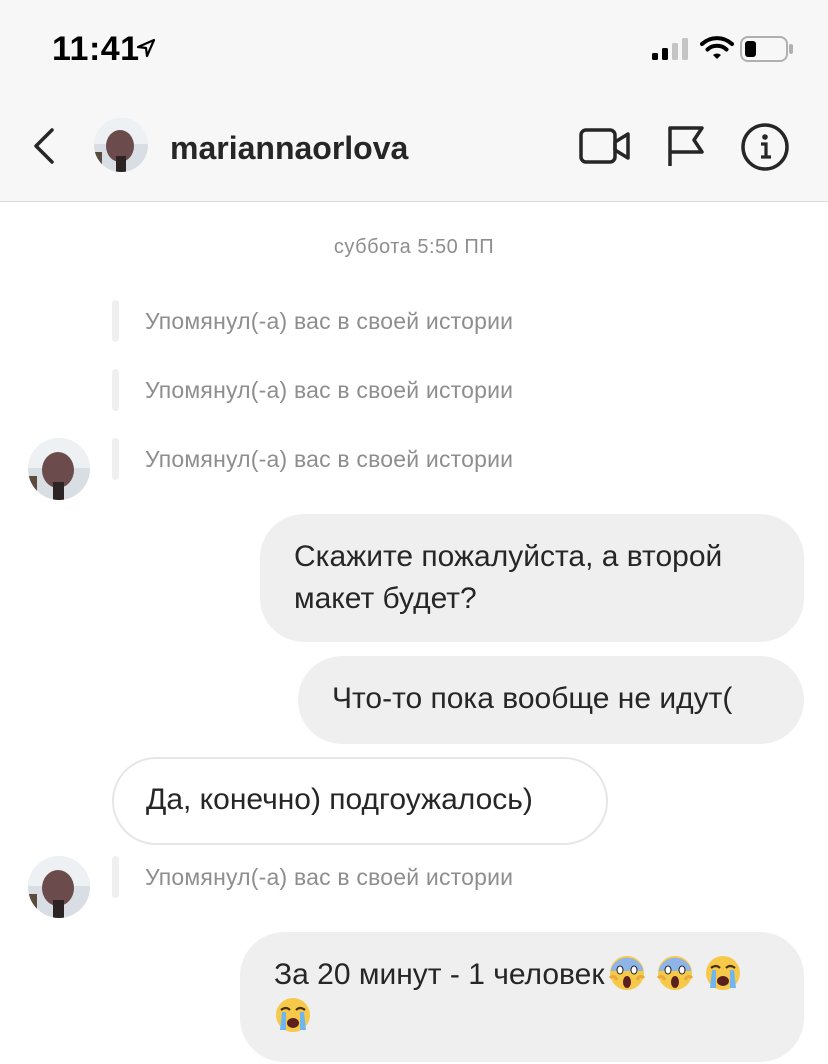 This screenshot has height=1064, width=828. I want to click on status-time: 11:41, so click(96, 49).